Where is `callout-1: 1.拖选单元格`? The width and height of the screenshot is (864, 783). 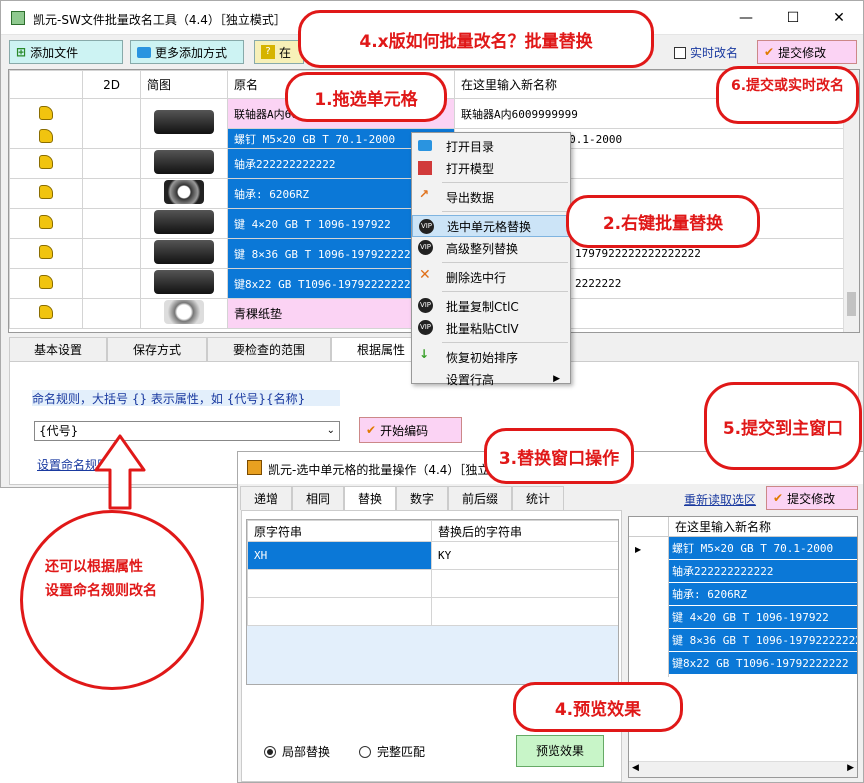 callout-1: 1.拖选单元格 is located at coordinates (366, 97).